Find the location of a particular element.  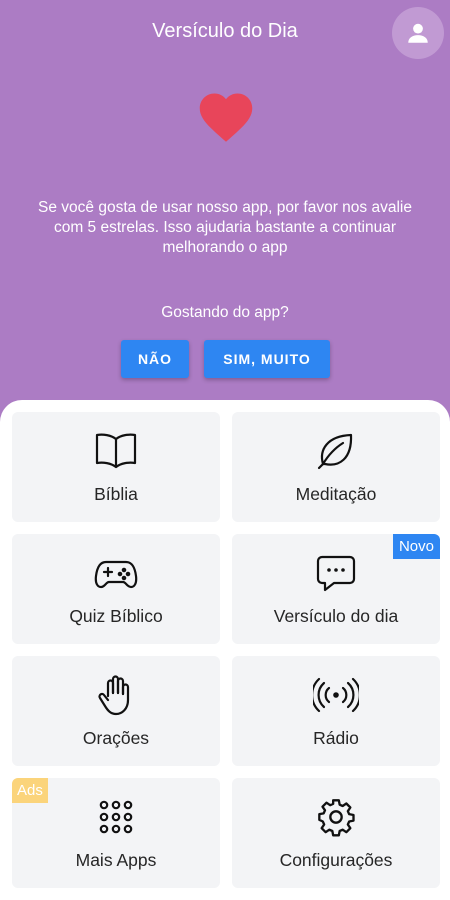

profile-button is located at coordinates (418, 33).